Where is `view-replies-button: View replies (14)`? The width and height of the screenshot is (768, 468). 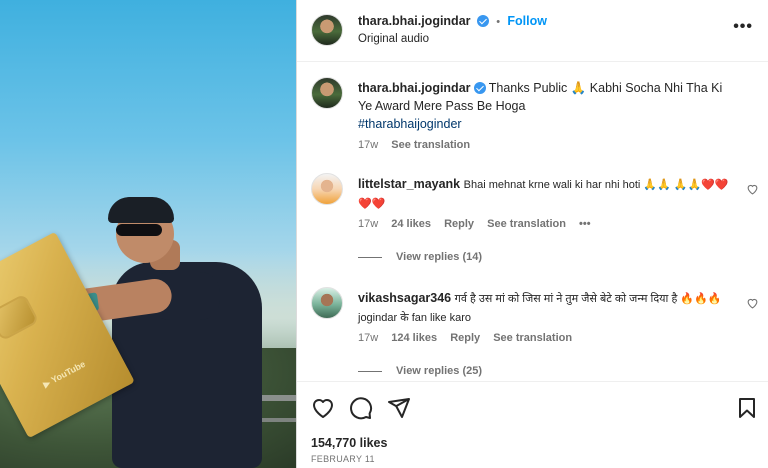
view-replies-button: View replies (14) is located at coordinates (420, 257).